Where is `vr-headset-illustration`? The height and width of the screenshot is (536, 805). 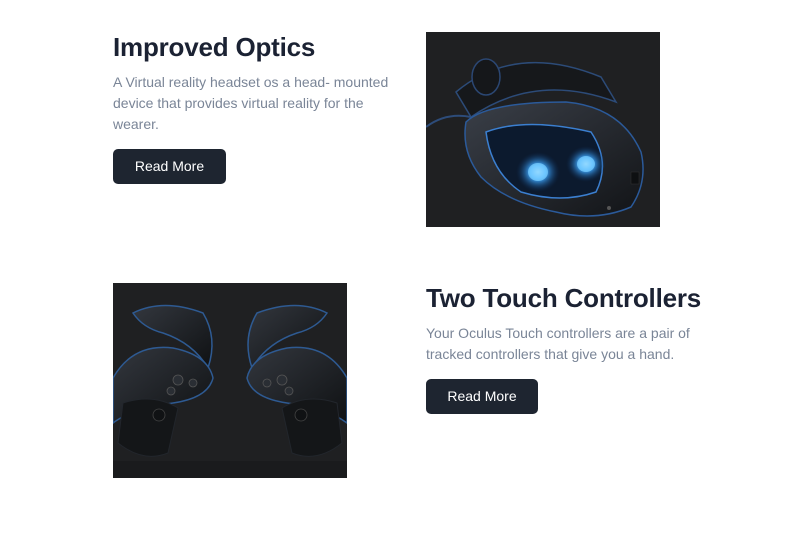 vr-headset-illustration is located at coordinates (543, 129).